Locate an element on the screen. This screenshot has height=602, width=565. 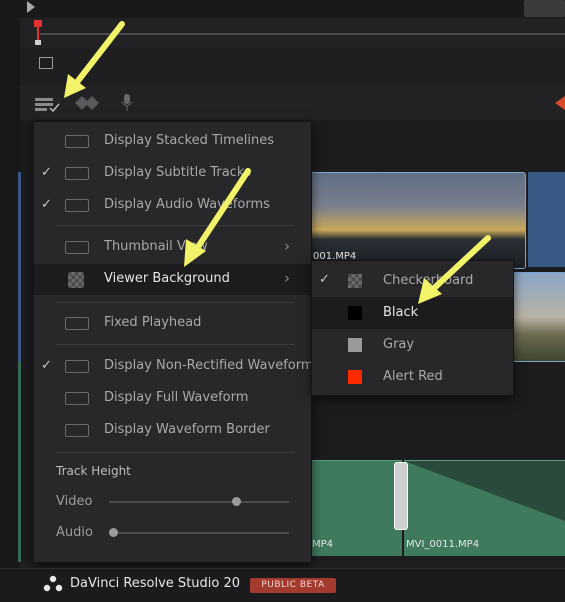
audio-track-header is located at coordinates (19, 462).